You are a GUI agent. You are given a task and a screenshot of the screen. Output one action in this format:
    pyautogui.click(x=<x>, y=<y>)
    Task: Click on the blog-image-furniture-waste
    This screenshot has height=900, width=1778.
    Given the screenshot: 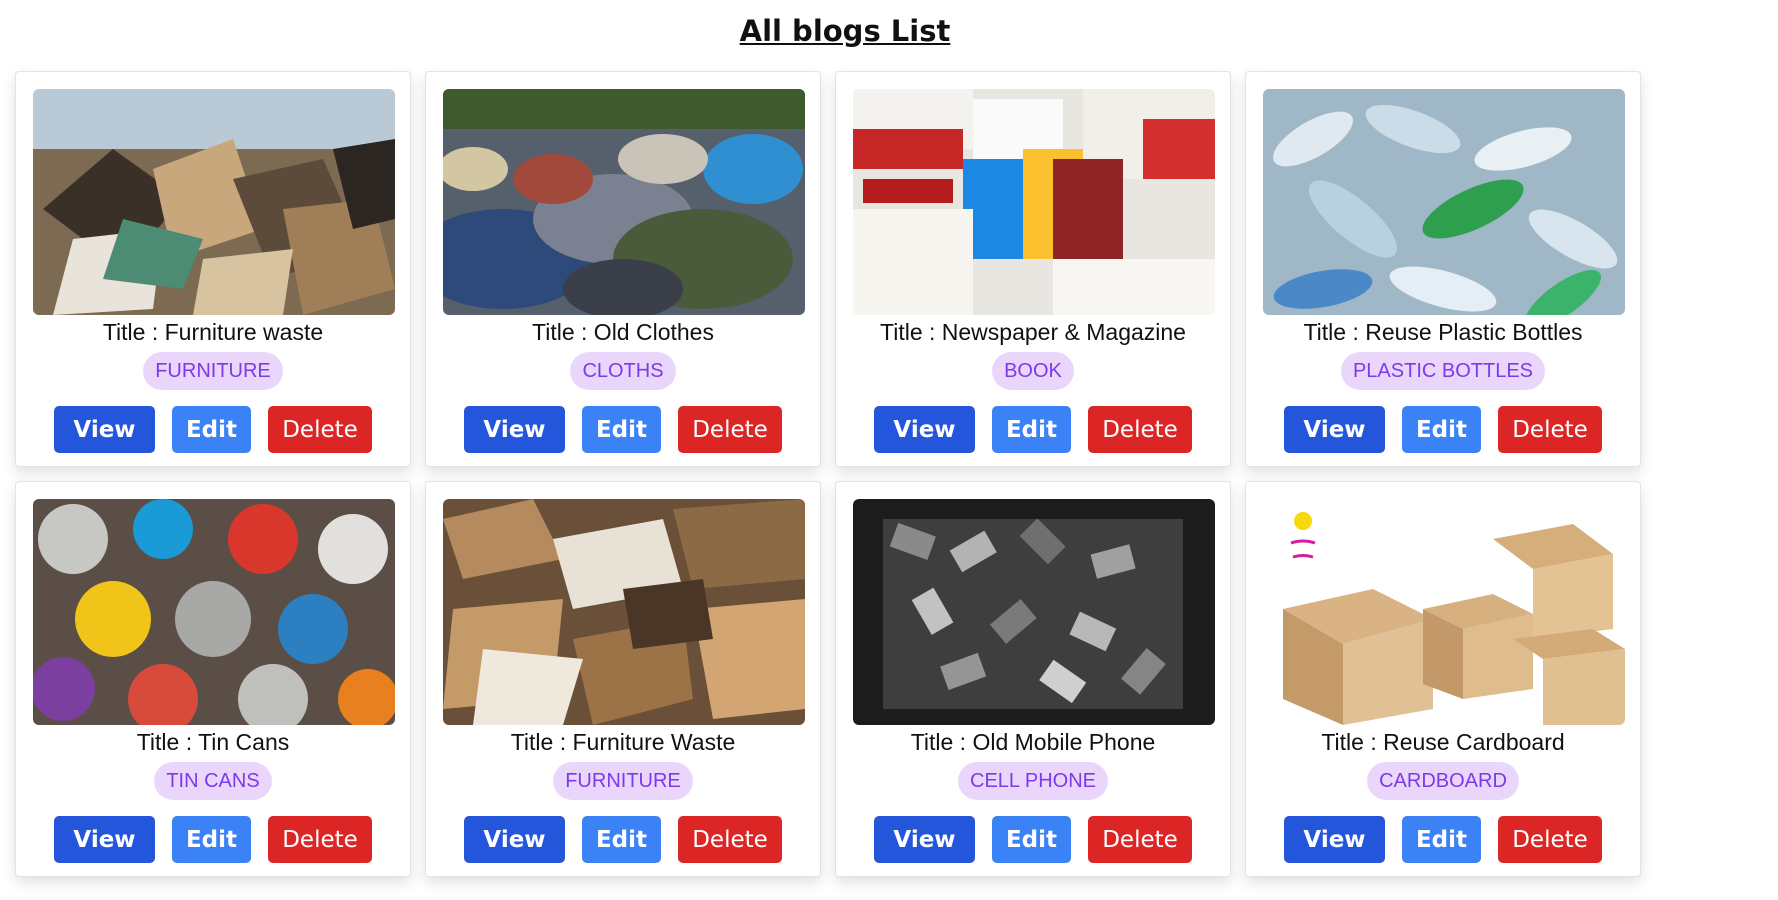 What is the action you would take?
    pyautogui.click(x=214, y=202)
    